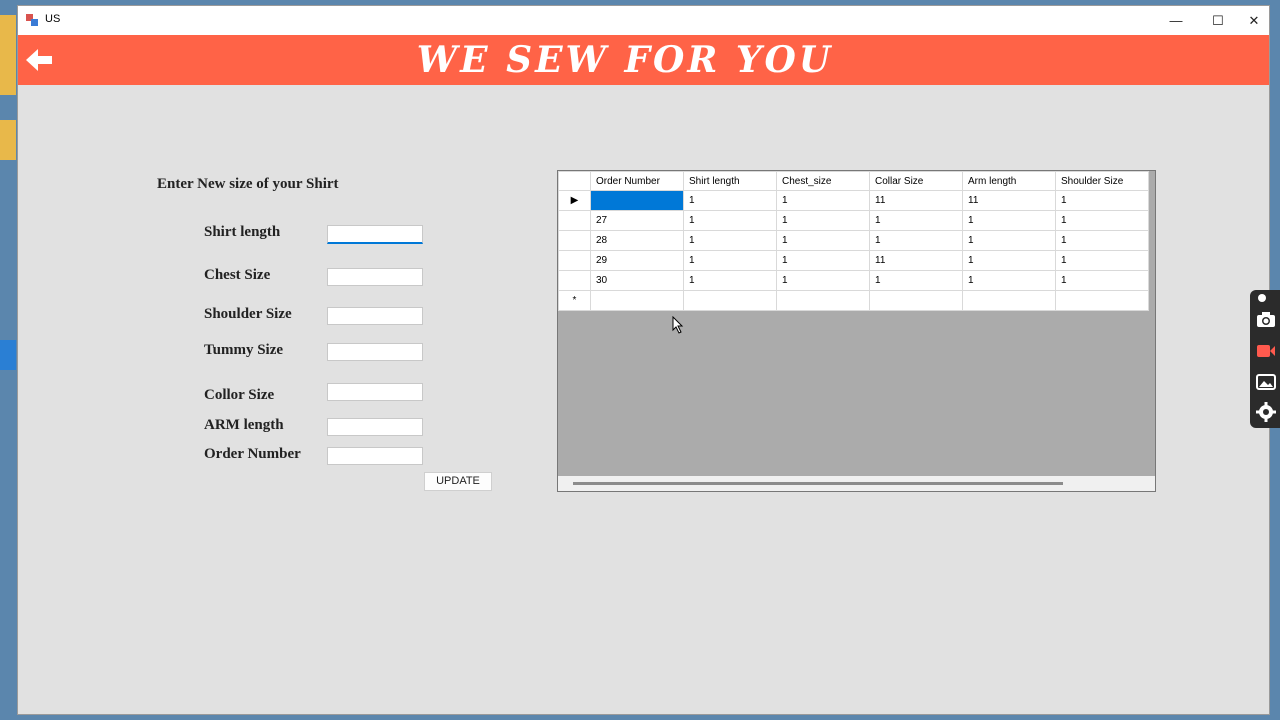 The width and height of the screenshot is (1280, 720). What do you see at coordinates (239, 395) in the screenshot?
I see `collor-size-label: Collor Size` at bounding box center [239, 395].